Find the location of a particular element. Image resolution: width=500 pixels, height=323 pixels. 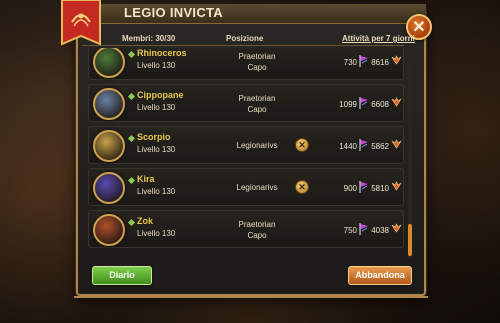

titan-activity-value: 5862 is located at coordinates (380, 146).